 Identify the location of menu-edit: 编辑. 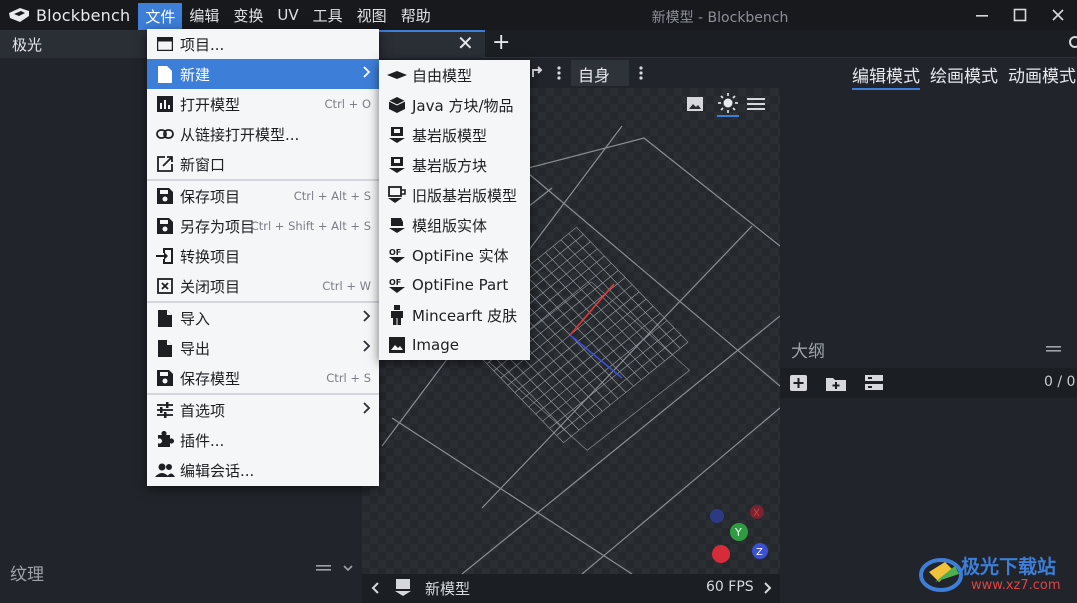
(204, 15).